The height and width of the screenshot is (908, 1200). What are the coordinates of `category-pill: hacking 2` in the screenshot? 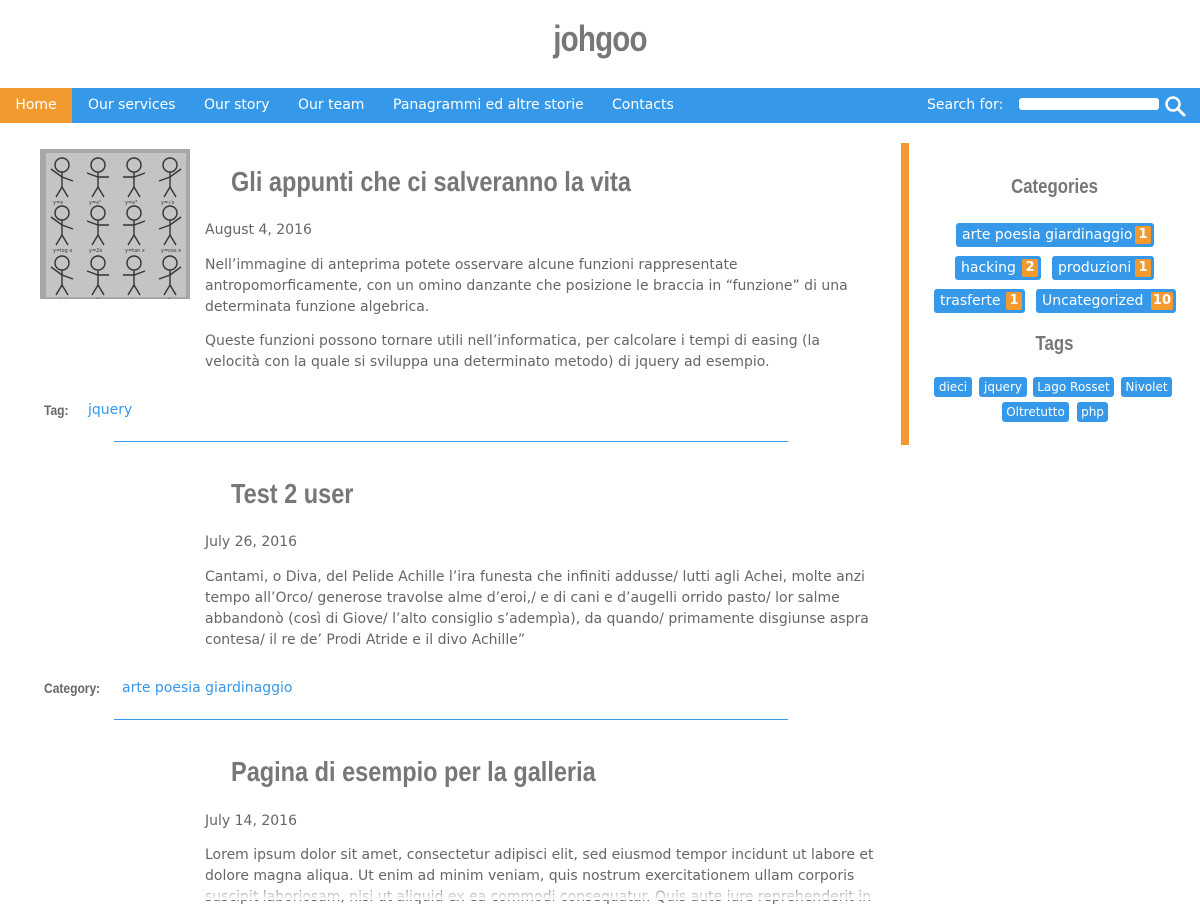 It's located at (998, 268).